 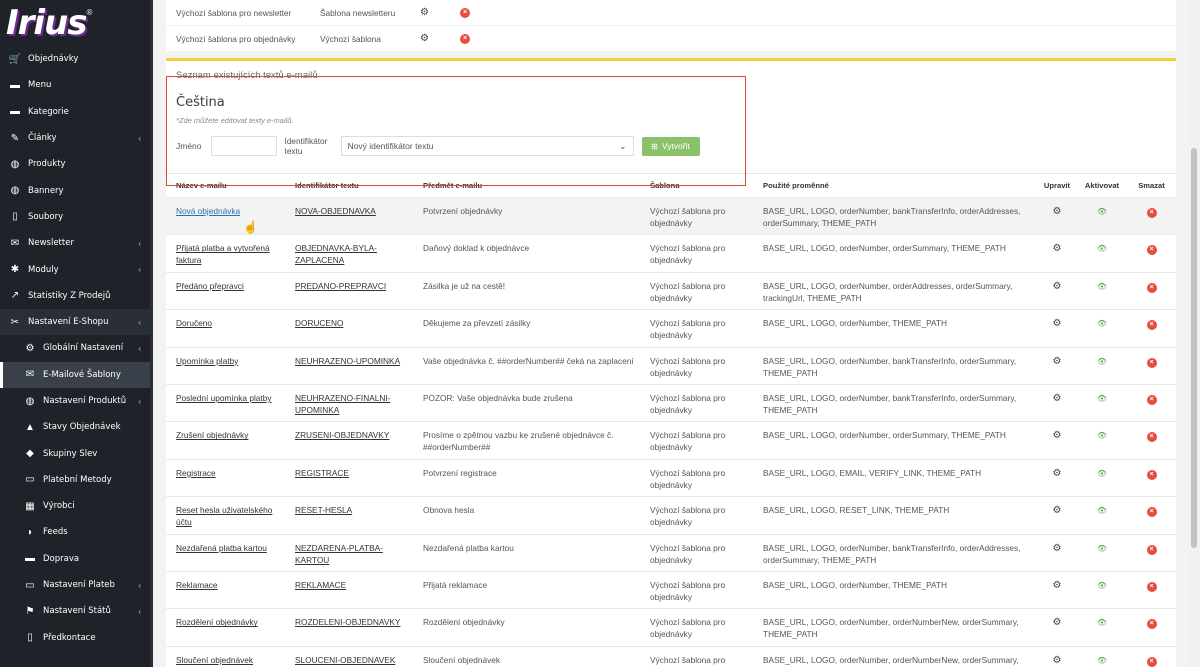 What do you see at coordinates (487, 146) in the screenshot?
I see `identifier-select: Nový identifikátor textu ⌄` at bounding box center [487, 146].